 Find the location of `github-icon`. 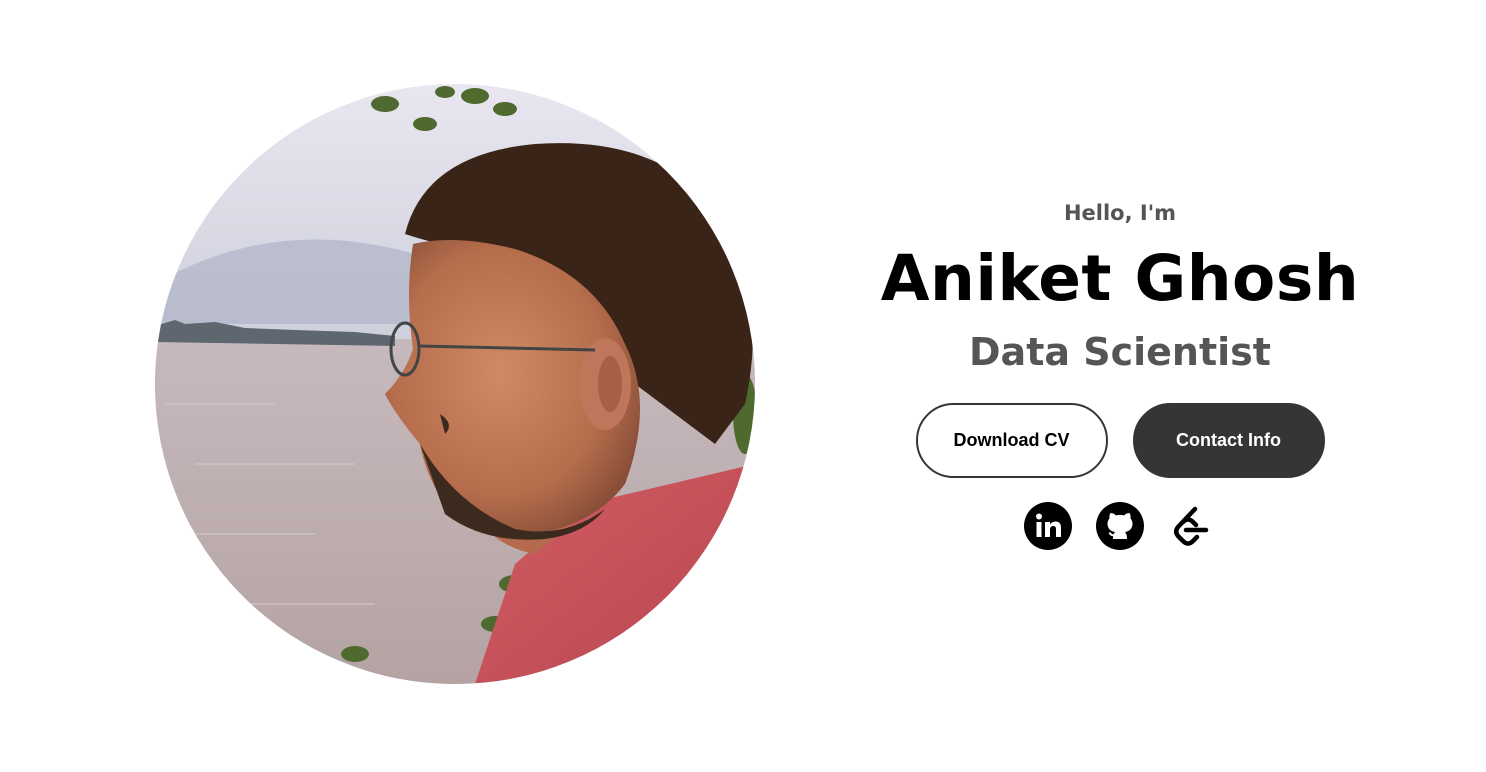

github-icon is located at coordinates (1120, 526).